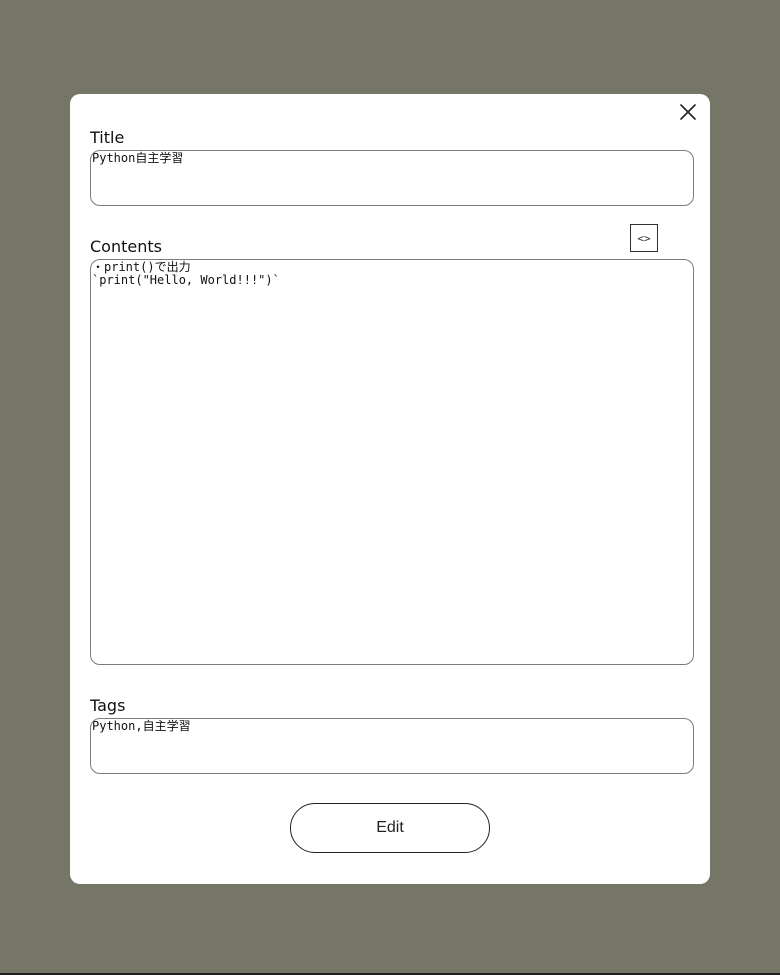 This screenshot has height=975, width=780. Describe the element at coordinates (107, 137) in the screenshot. I see `title-label: Title` at that location.